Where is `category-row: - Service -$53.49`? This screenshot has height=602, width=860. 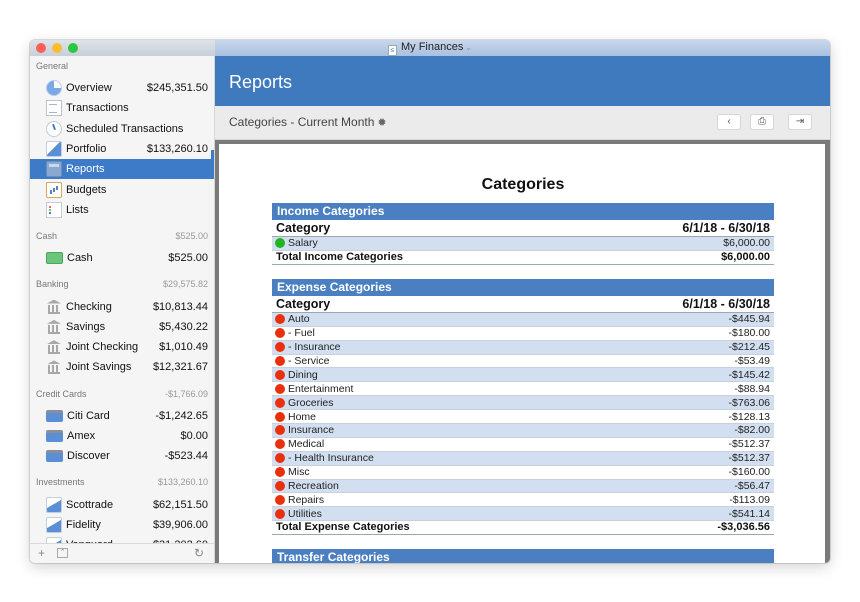
category-row: - Service -$53.49 is located at coordinates (523, 362).